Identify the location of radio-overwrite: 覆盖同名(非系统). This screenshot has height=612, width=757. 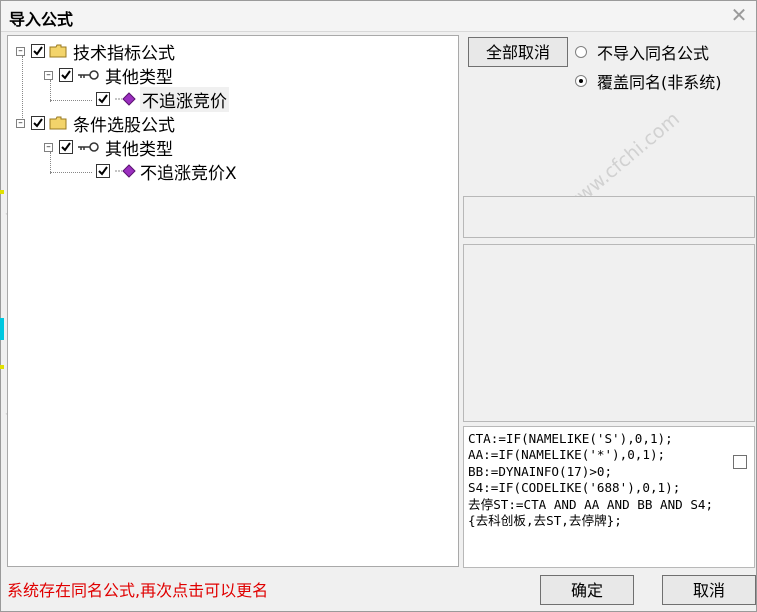
(648, 81).